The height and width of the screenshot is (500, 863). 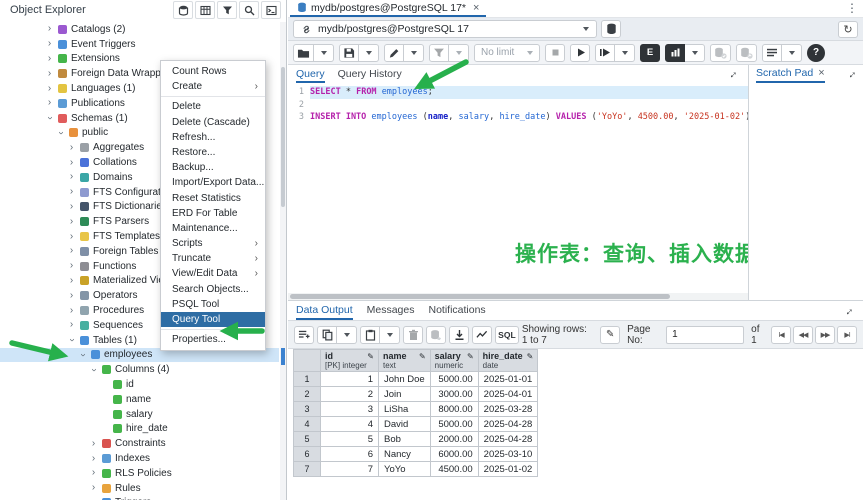 What do you see at coordinates (459, 52) in the screenshot?
I see `filter-dropdown` at bounding box center [459, 52].